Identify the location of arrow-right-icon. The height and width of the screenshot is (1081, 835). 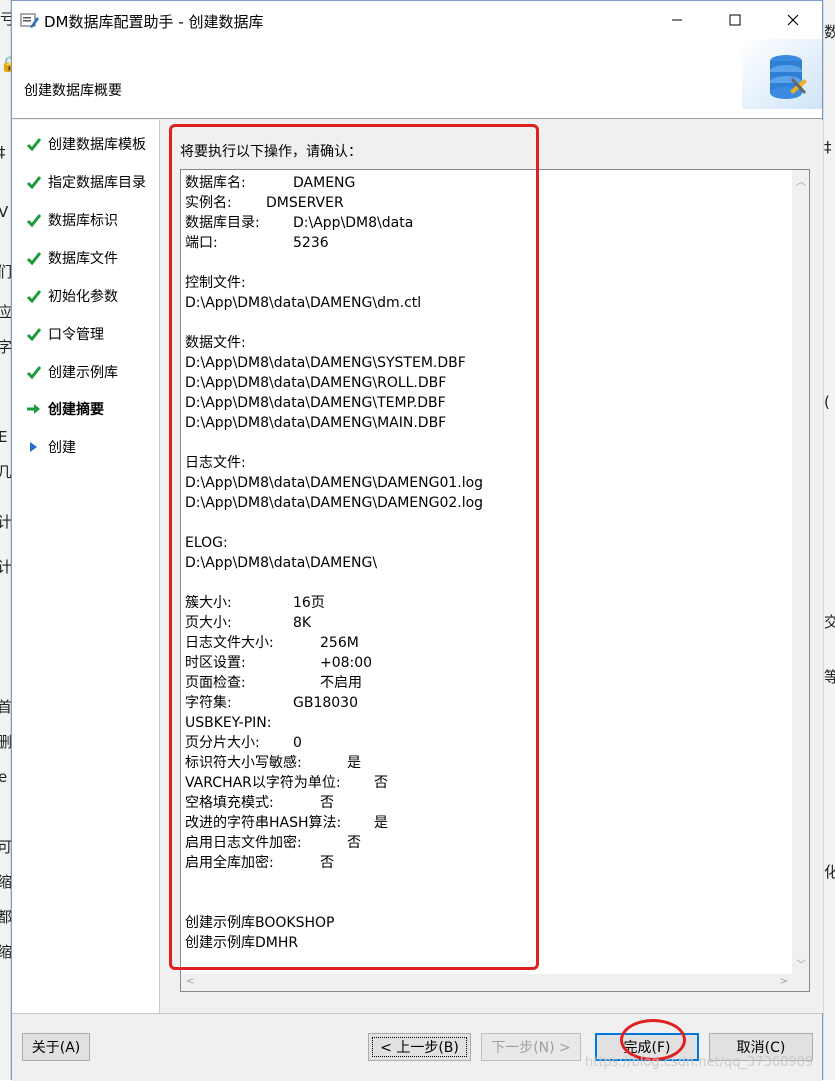
(33, 409).